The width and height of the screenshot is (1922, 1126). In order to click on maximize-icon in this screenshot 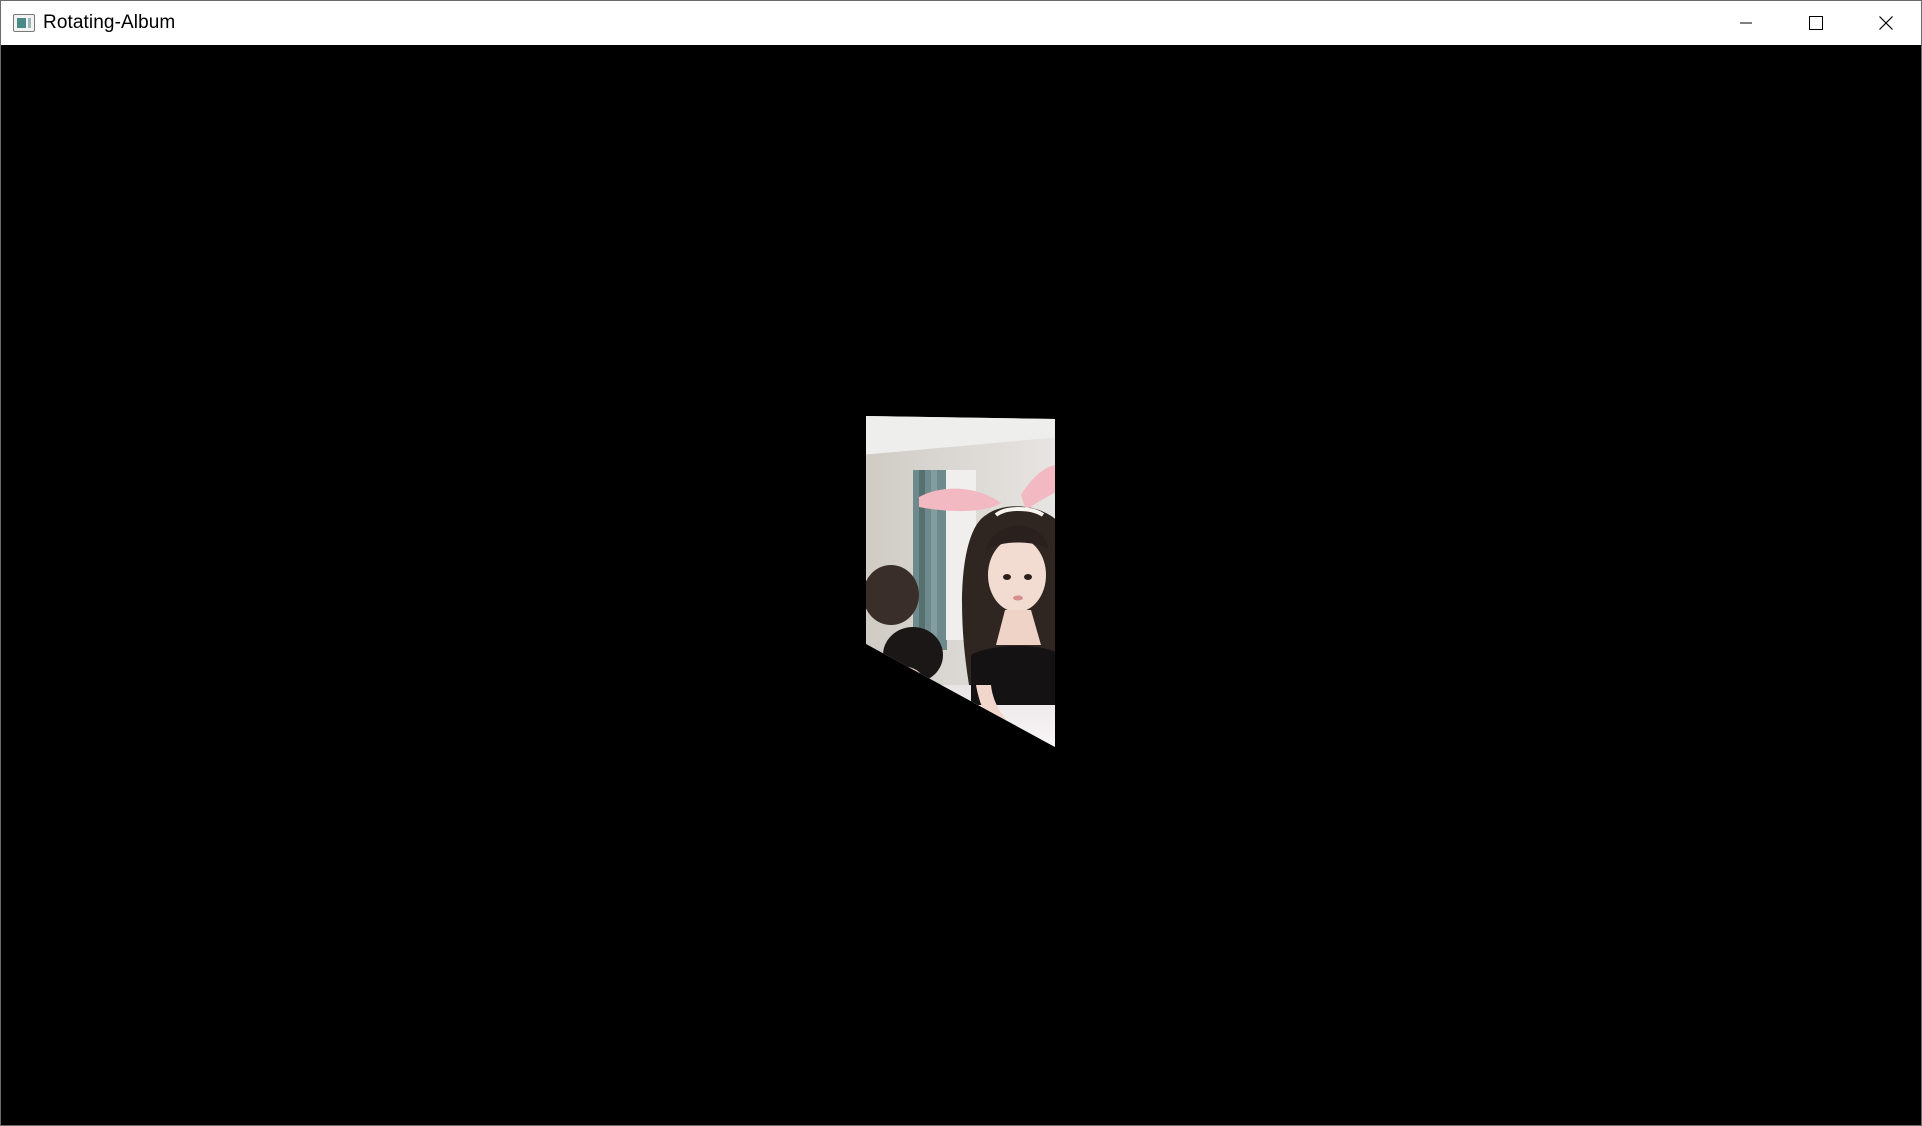, I will do `click(1816, 23)`.